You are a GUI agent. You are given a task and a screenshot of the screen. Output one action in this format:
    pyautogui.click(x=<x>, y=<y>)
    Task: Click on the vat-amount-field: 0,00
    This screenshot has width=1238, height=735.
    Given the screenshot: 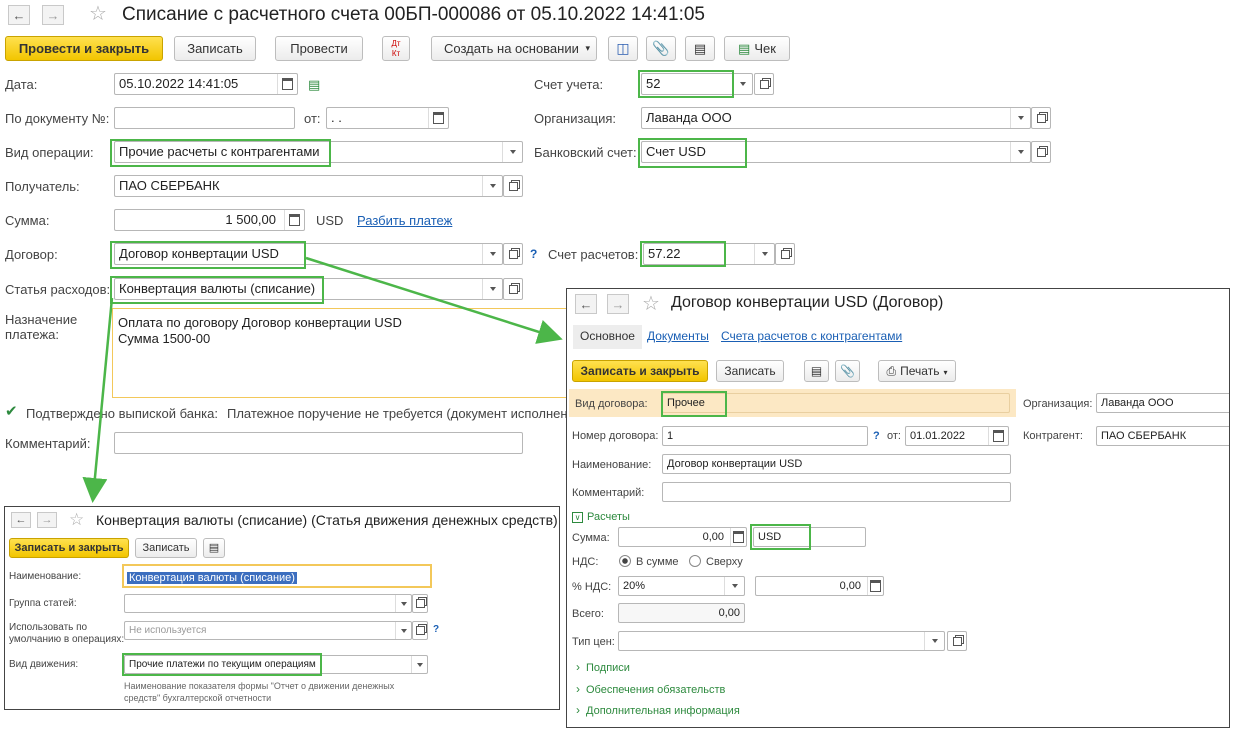 What is the action you would take?
    pyautogui.click(x=819, y=586)
    